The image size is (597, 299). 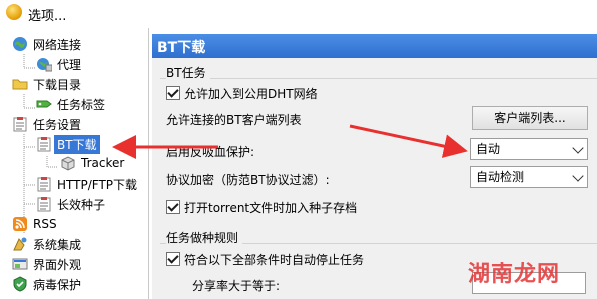 What do you see at coordinates (271, 208) in the screenshot?
I see `torrent-seed-label: 打开torrent文件时加入种子存档` at bounding box center [271, 208].